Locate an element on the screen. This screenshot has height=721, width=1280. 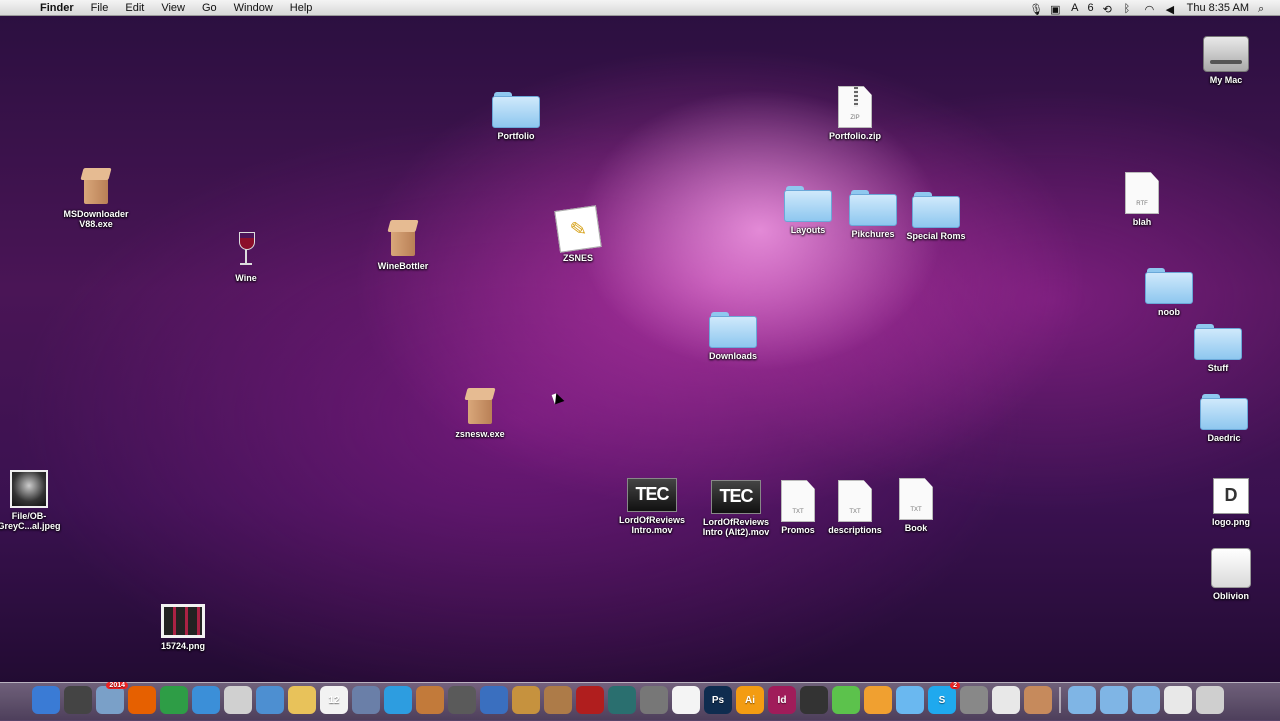
desktop-file-lordofreviews-intro: TEC LordOfReviews Intro.mov is located at coordinates (652, 506).